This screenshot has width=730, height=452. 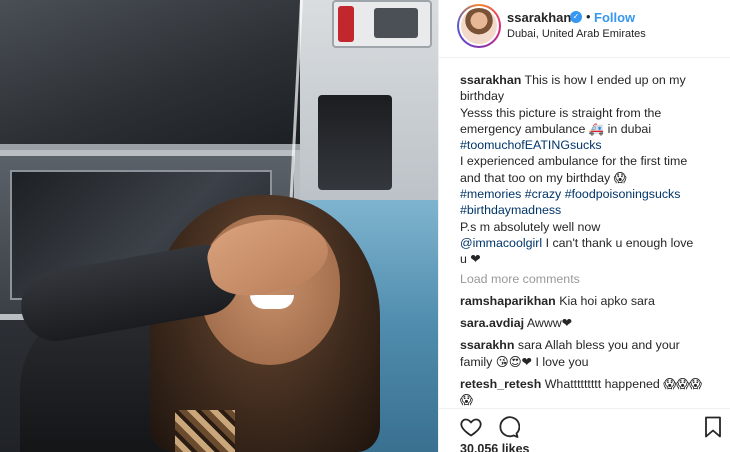 I want to click on follow-button: Follow, so click(x=614, y=17).